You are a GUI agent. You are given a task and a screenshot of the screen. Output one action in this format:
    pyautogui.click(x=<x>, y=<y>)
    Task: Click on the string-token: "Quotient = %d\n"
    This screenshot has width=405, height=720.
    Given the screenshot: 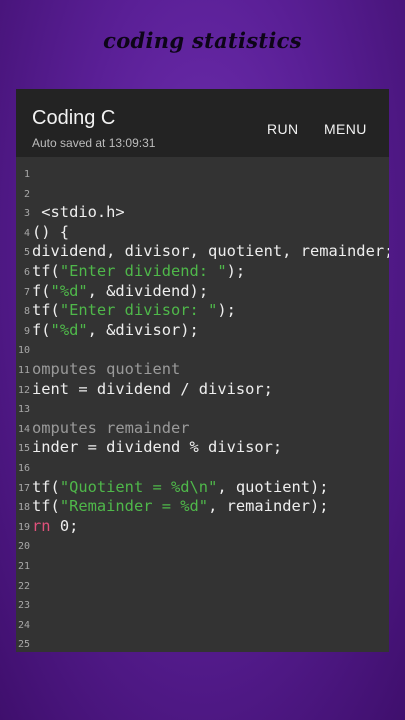 What is the action you would take?
    pyautogui.click(x=138, y=486)
    